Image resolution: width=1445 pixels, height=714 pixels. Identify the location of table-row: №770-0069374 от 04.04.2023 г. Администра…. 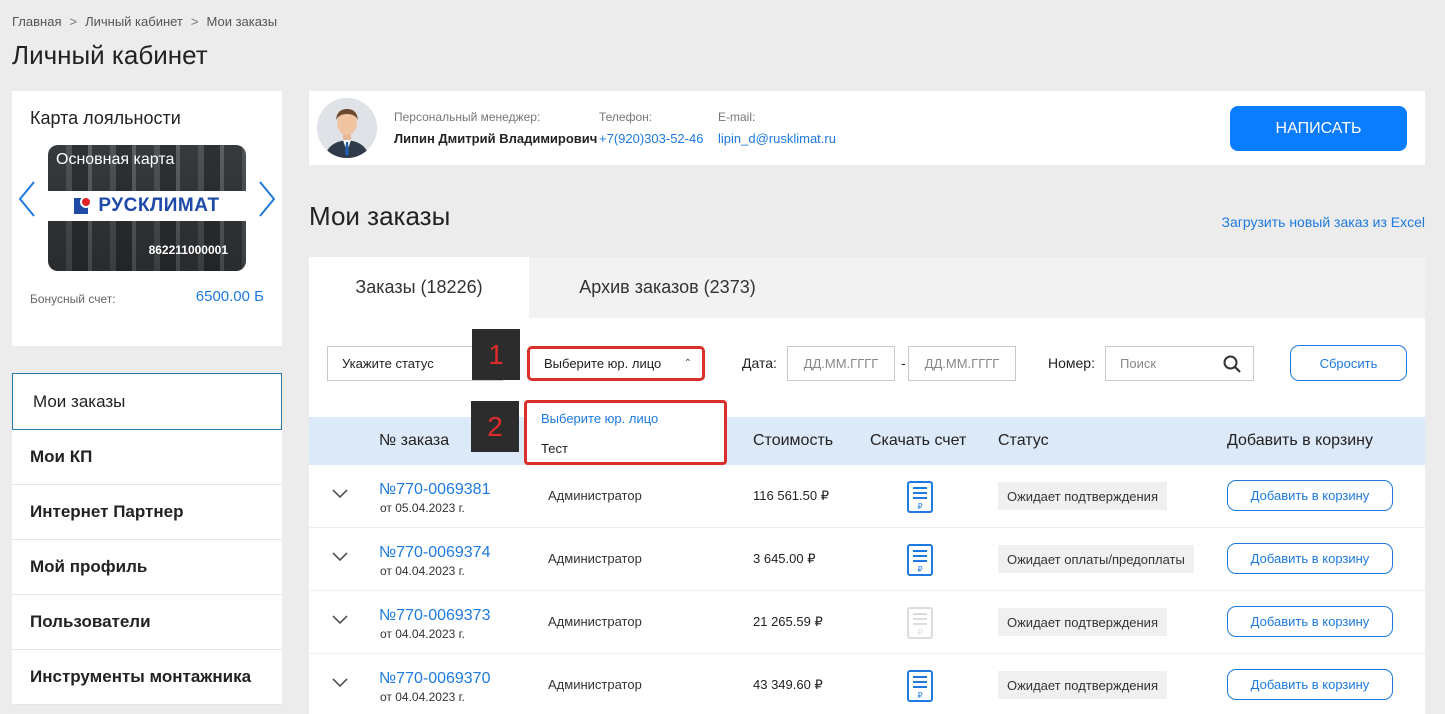
(867, 559).